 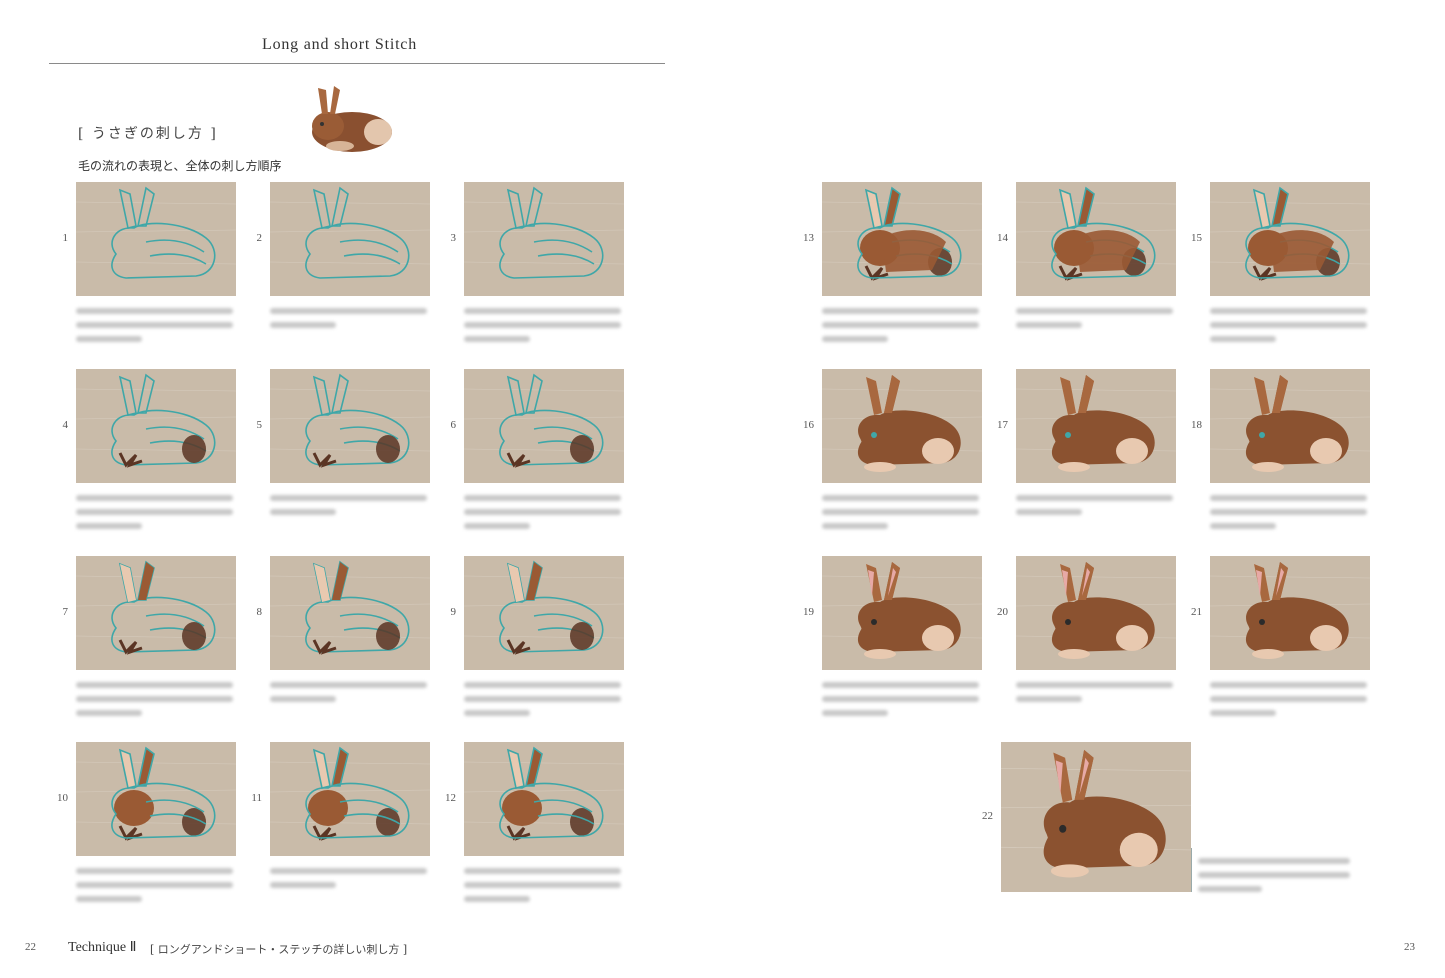 I want to click on caption-rule, so click(x=1191, y=870).